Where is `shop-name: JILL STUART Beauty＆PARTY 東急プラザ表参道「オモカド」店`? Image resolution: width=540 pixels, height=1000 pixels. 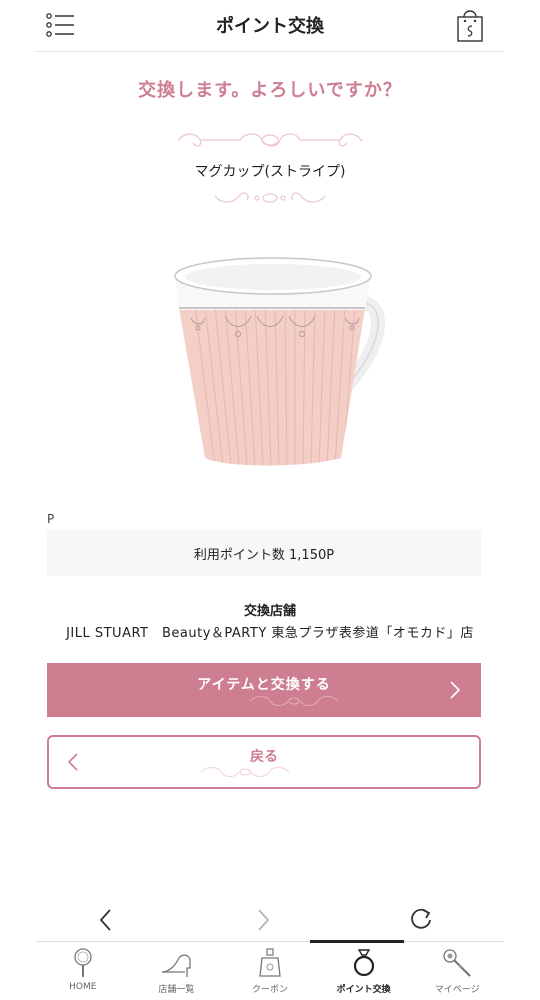 shop-name: JILL STUART Beauty＆PARTY 東急プラザ表参道「オモカド」店 is located at coordinates (270, 633).